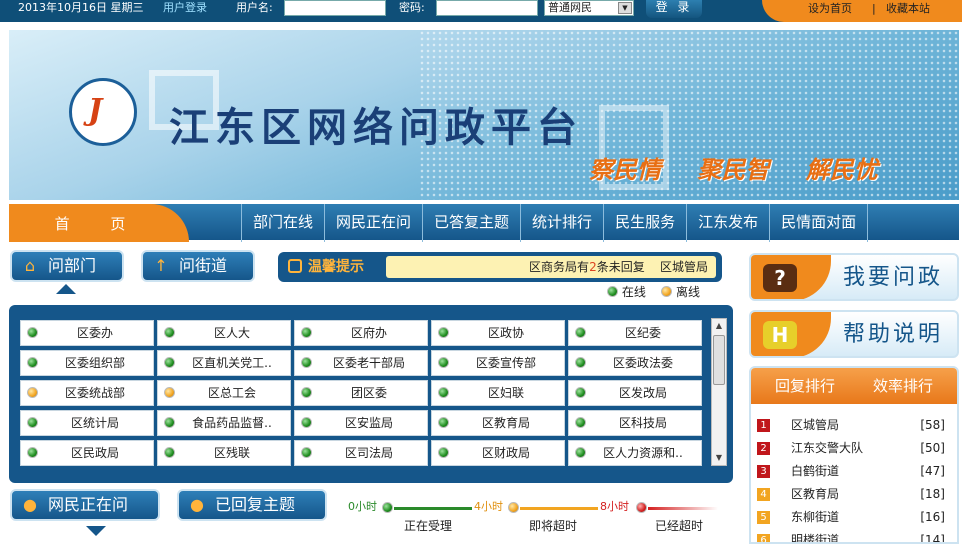  Describe the element at coordinates (361, 363) in the screenshot. I see `department-item: 区委老干部局` at that location.